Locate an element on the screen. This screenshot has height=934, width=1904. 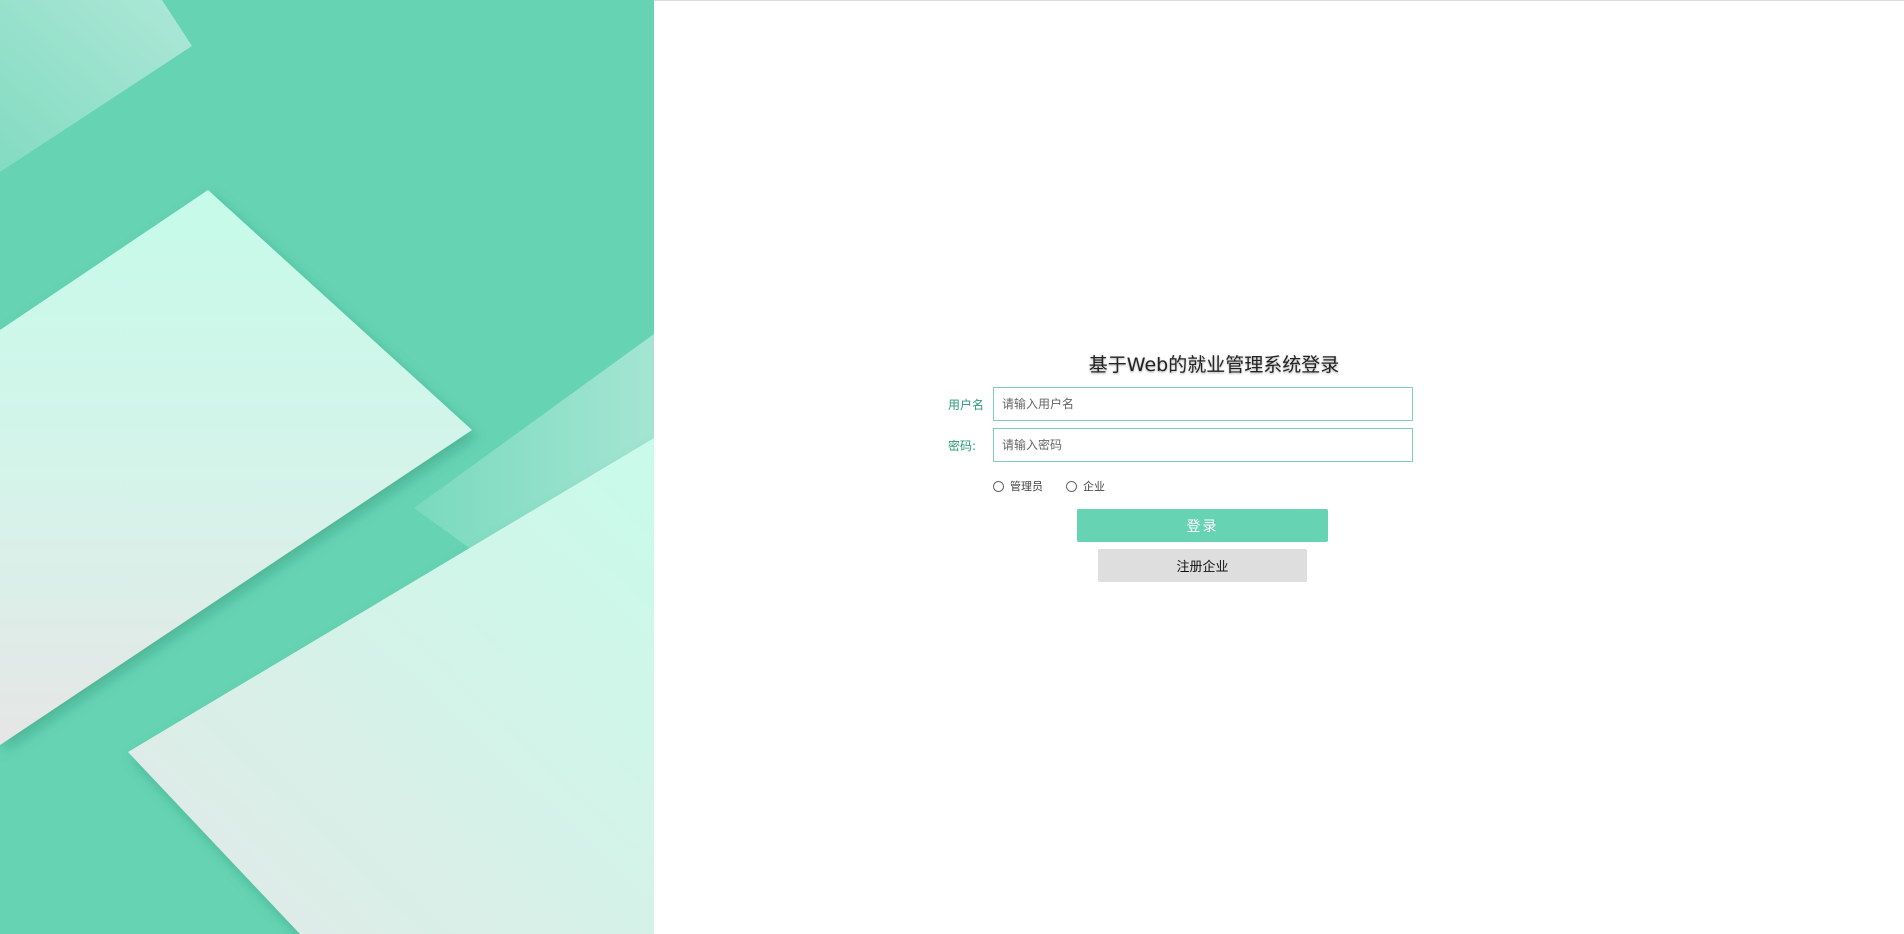
radio-admin is located at coordinates (998, 486).